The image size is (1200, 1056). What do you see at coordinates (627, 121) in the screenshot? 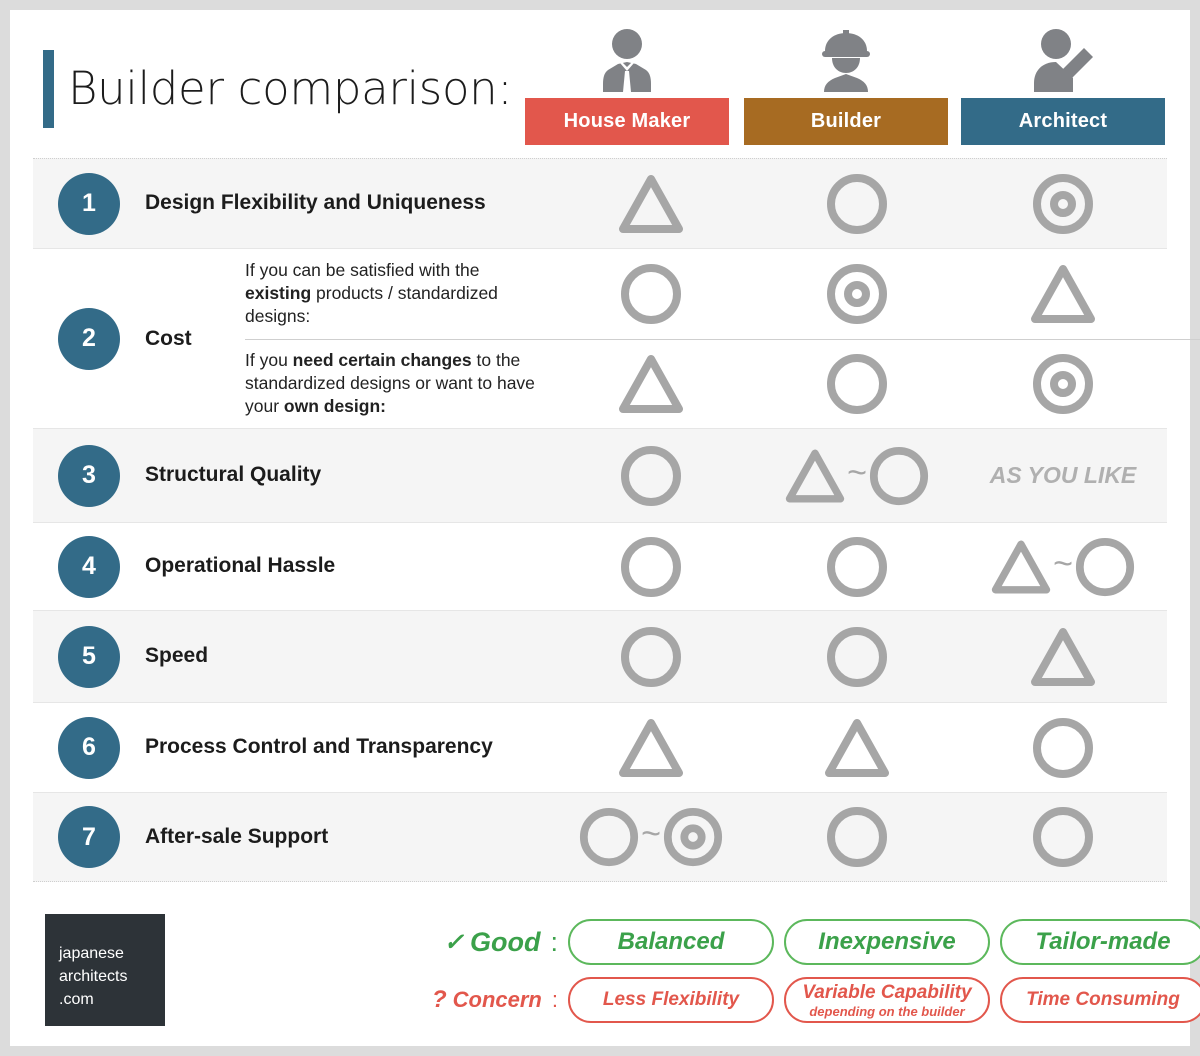
I see `column-chip-house-maker: House Maker` at bounding box center [627, 121].